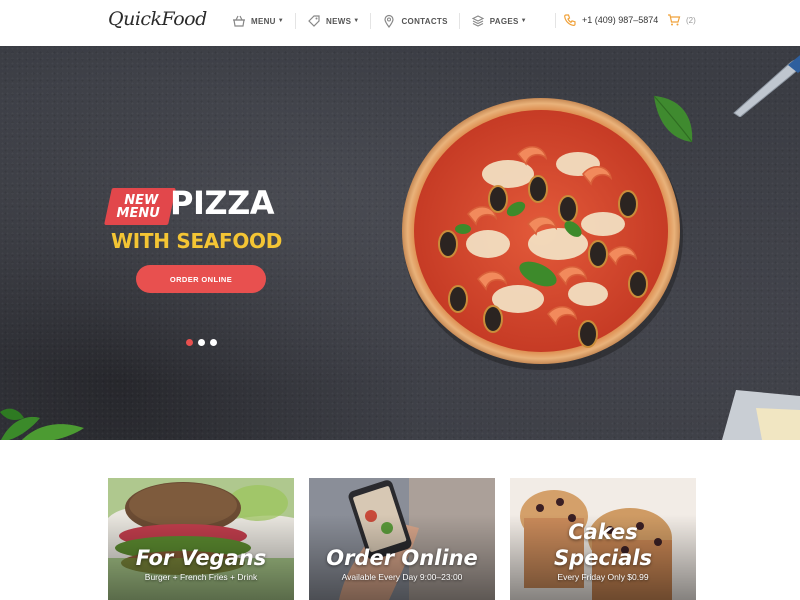  I want to click on nav-menu-label: MENU, so click(263, 21).